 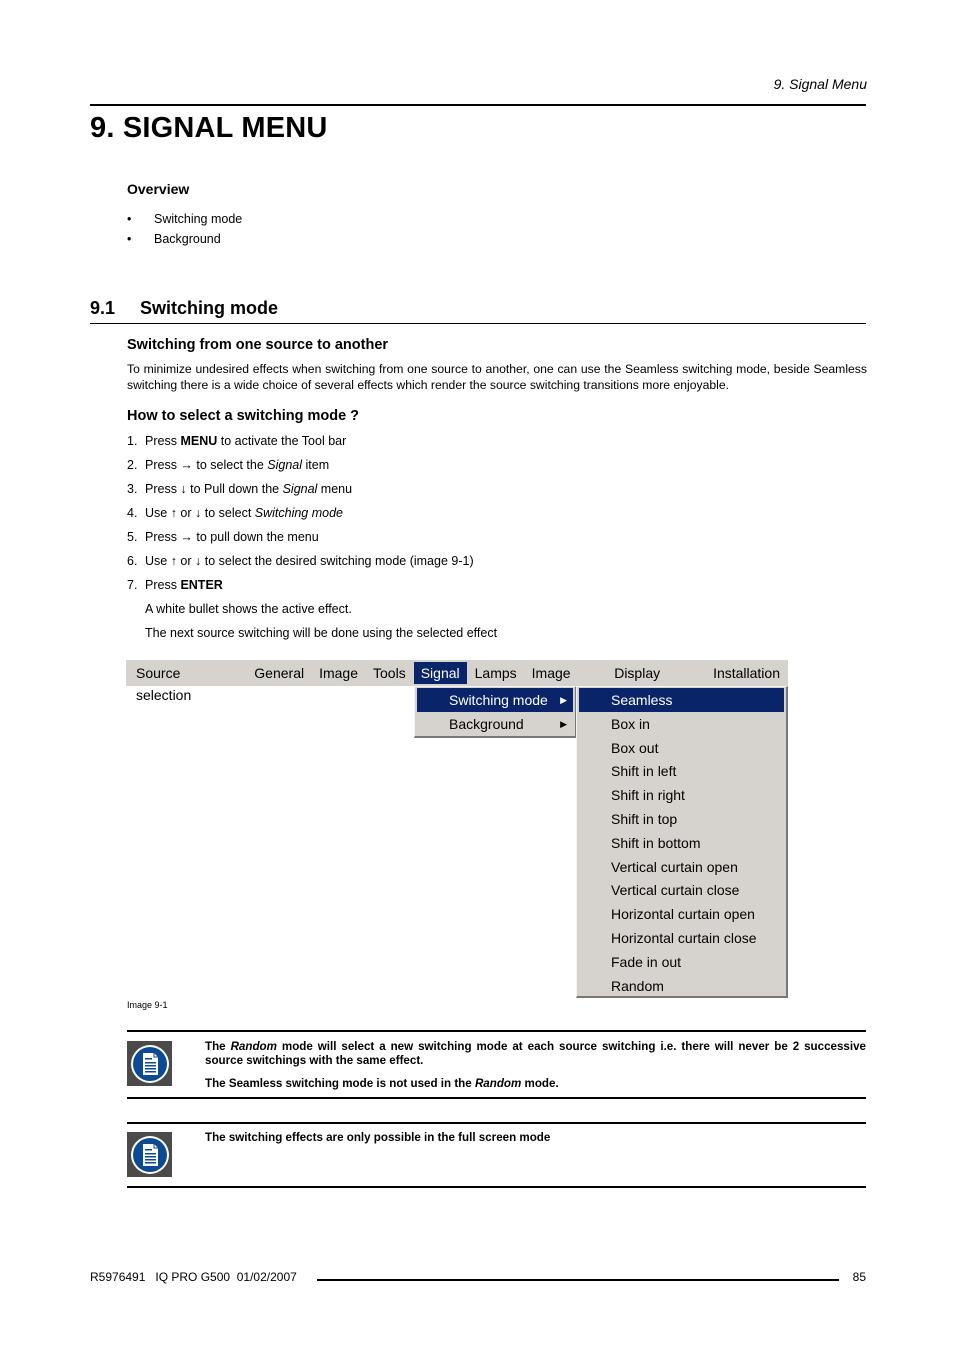 I want to click on footer-doc-info: R5976491 IQ PRO G500 01/02/2007, so click(x=193, y=1277).